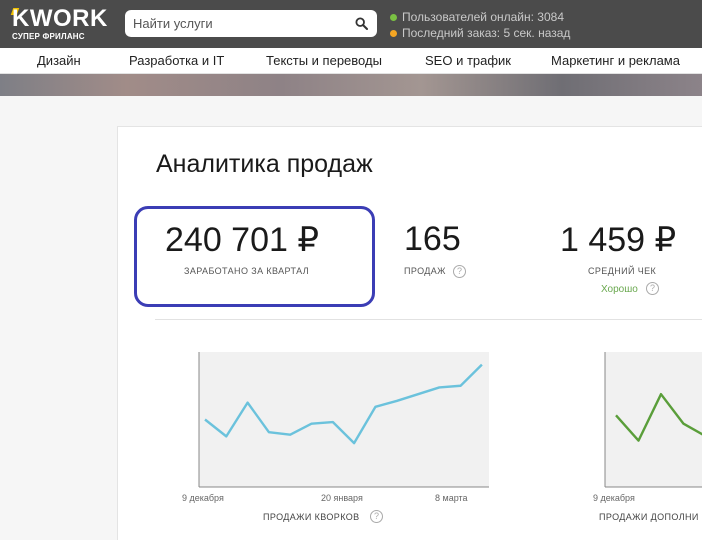 The width and height of the screenshot is (702, 540). Describe the element at coordinates (451, 498) in the screenshot. I see `chart1-x-tick-2: 8 марта` at that location.